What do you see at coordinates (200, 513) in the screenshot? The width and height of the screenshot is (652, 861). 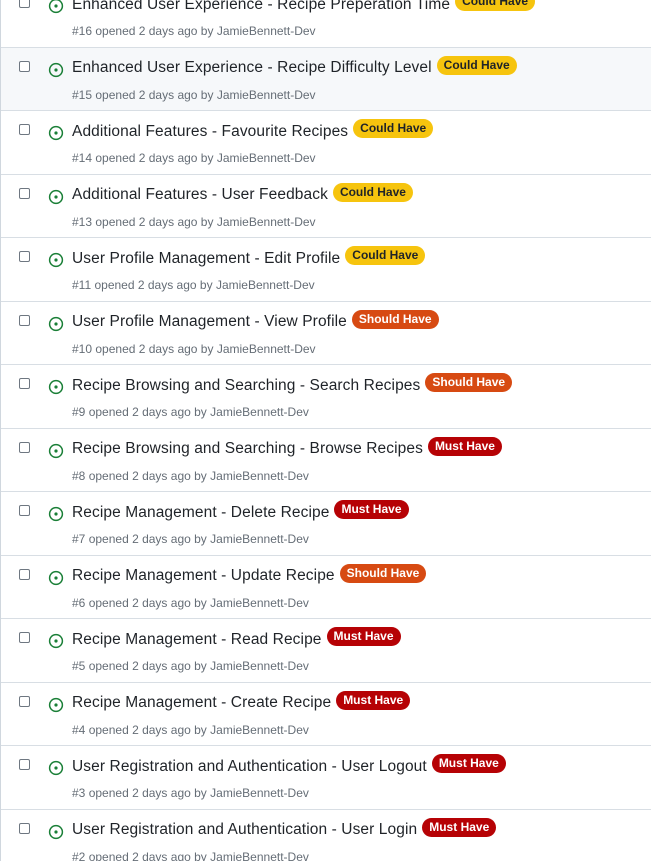 I see `issue-title-link: Recipe Management - Delete Recipe` at bounding box center [200, 513].